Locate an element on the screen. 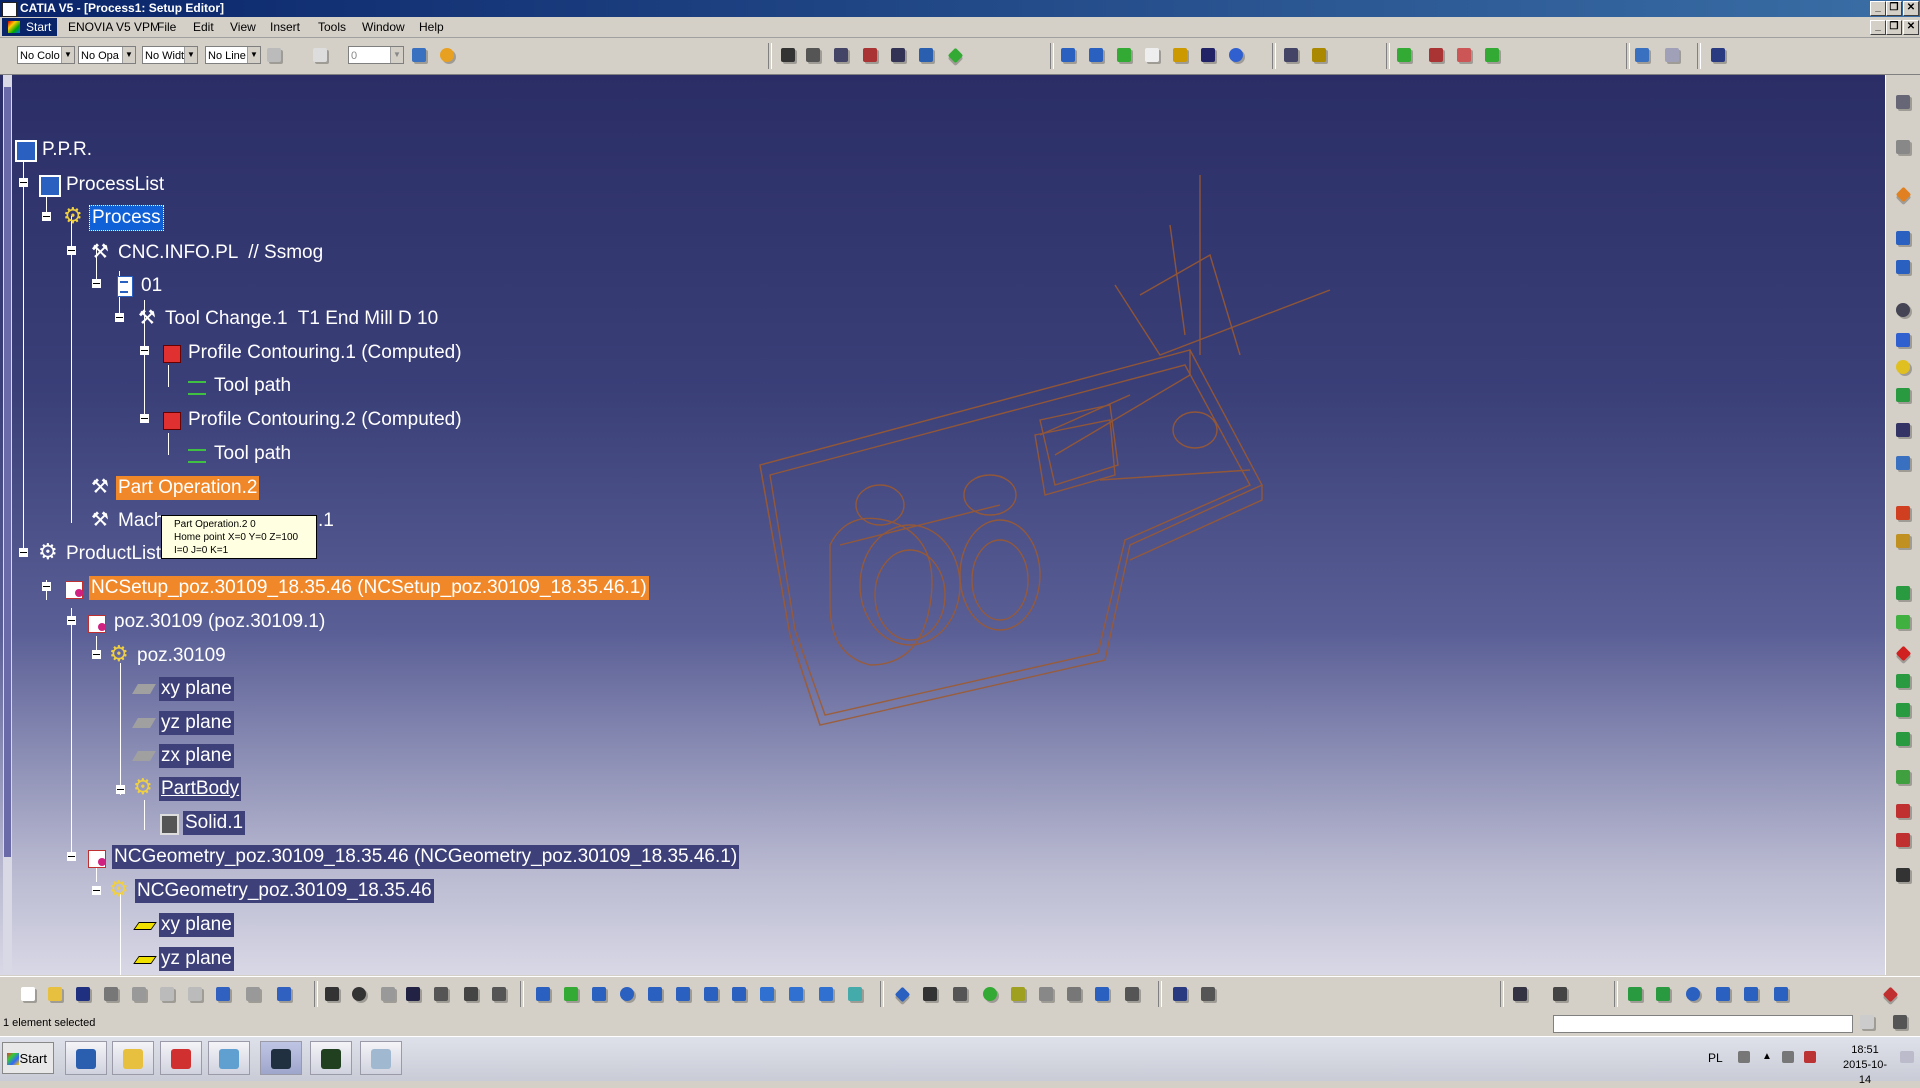 The image size is (1920, 1088). generate-nc-icon is located at coordinates (1180, 55).